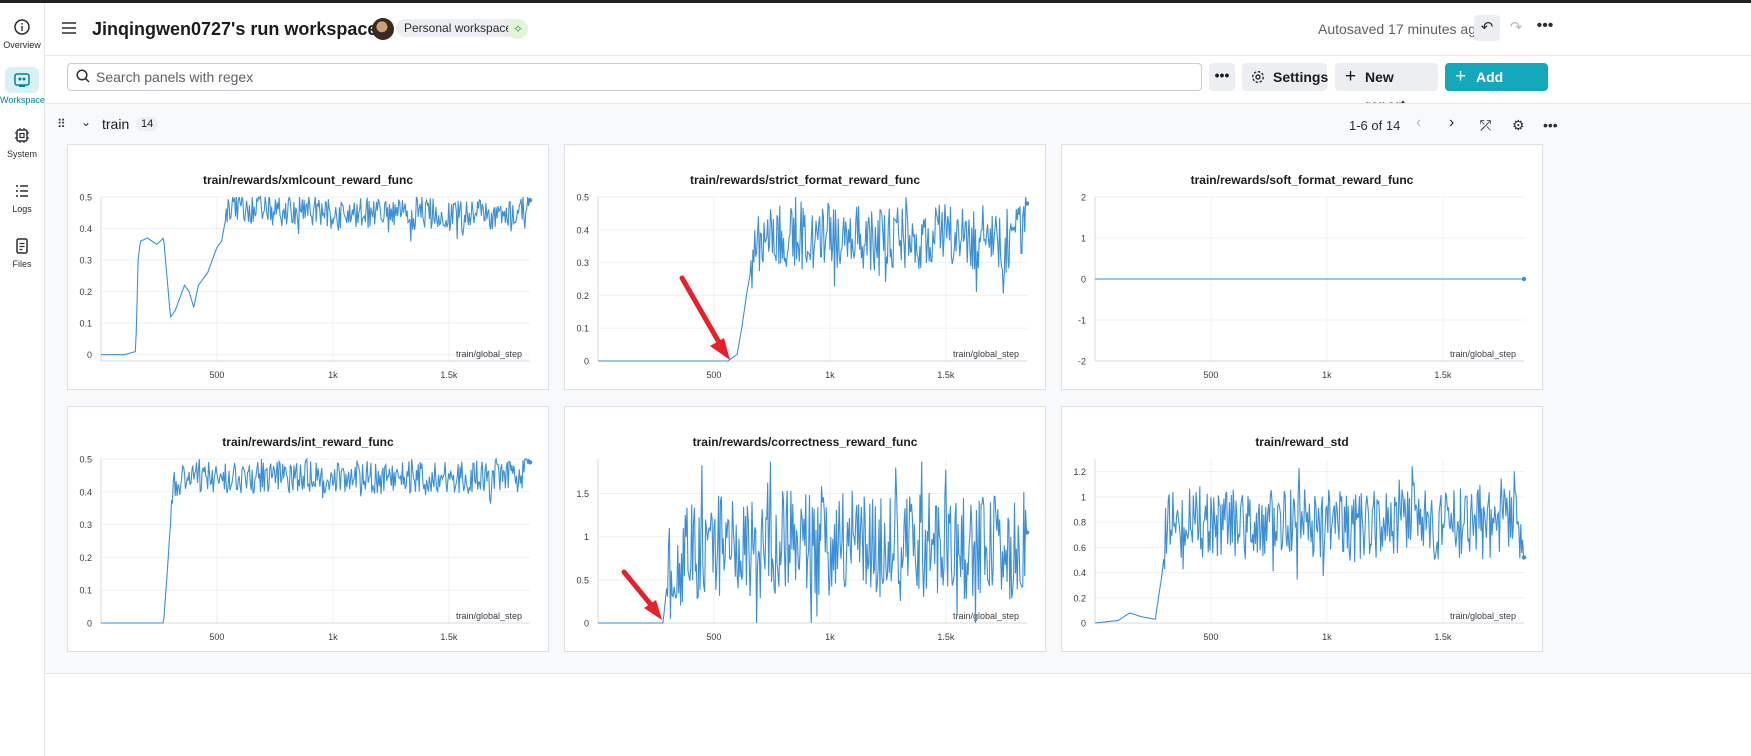 The height and width of the screenshot is (756, 1751). What do you see at coordinates (1487, 28) in the screenshot?
I see `undo-icon: ↶` at bounding box center [1487, 28].